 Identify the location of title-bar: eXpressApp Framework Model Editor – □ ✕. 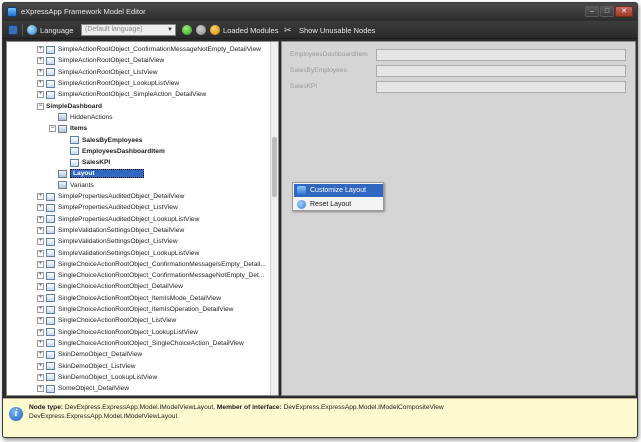
(320, 12).